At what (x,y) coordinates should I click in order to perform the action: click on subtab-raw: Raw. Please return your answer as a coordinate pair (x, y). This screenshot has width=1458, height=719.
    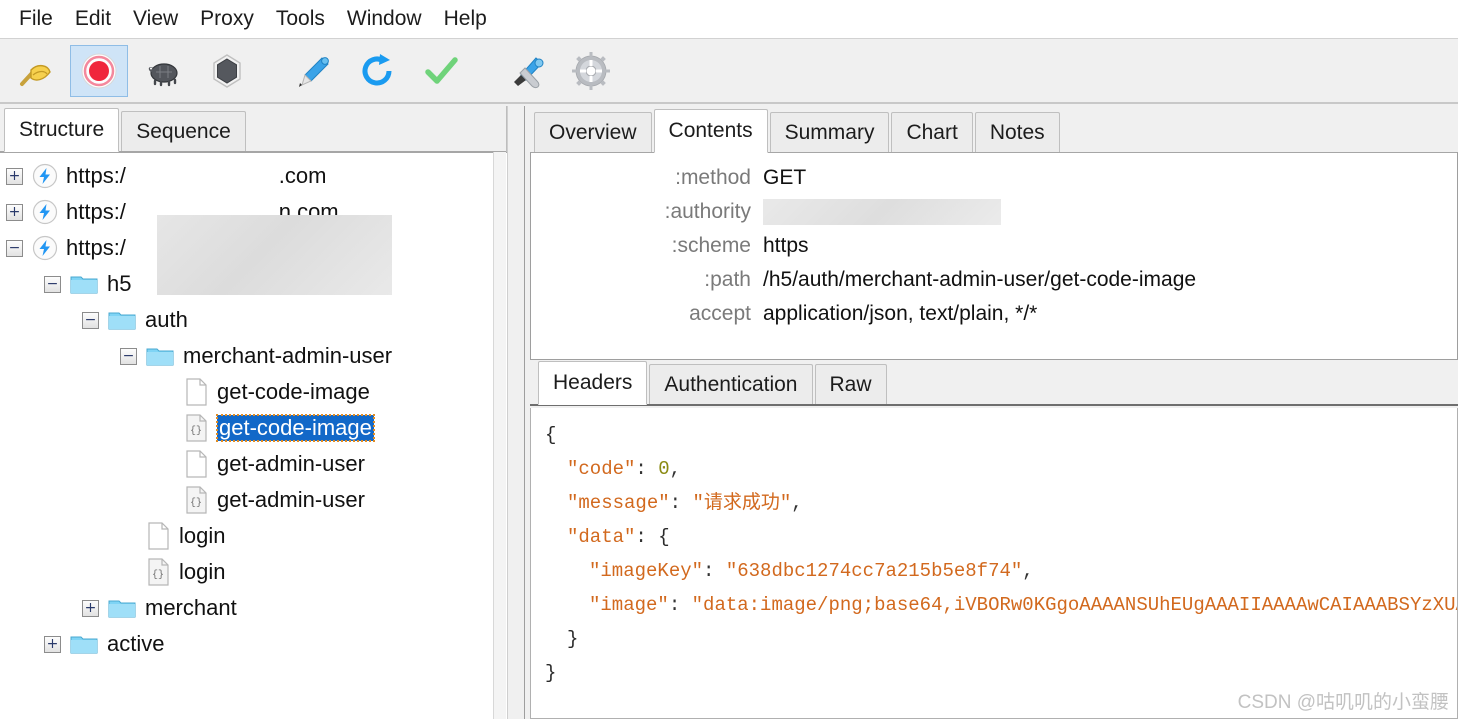
    Looking at the image, I should click on (850, 384).